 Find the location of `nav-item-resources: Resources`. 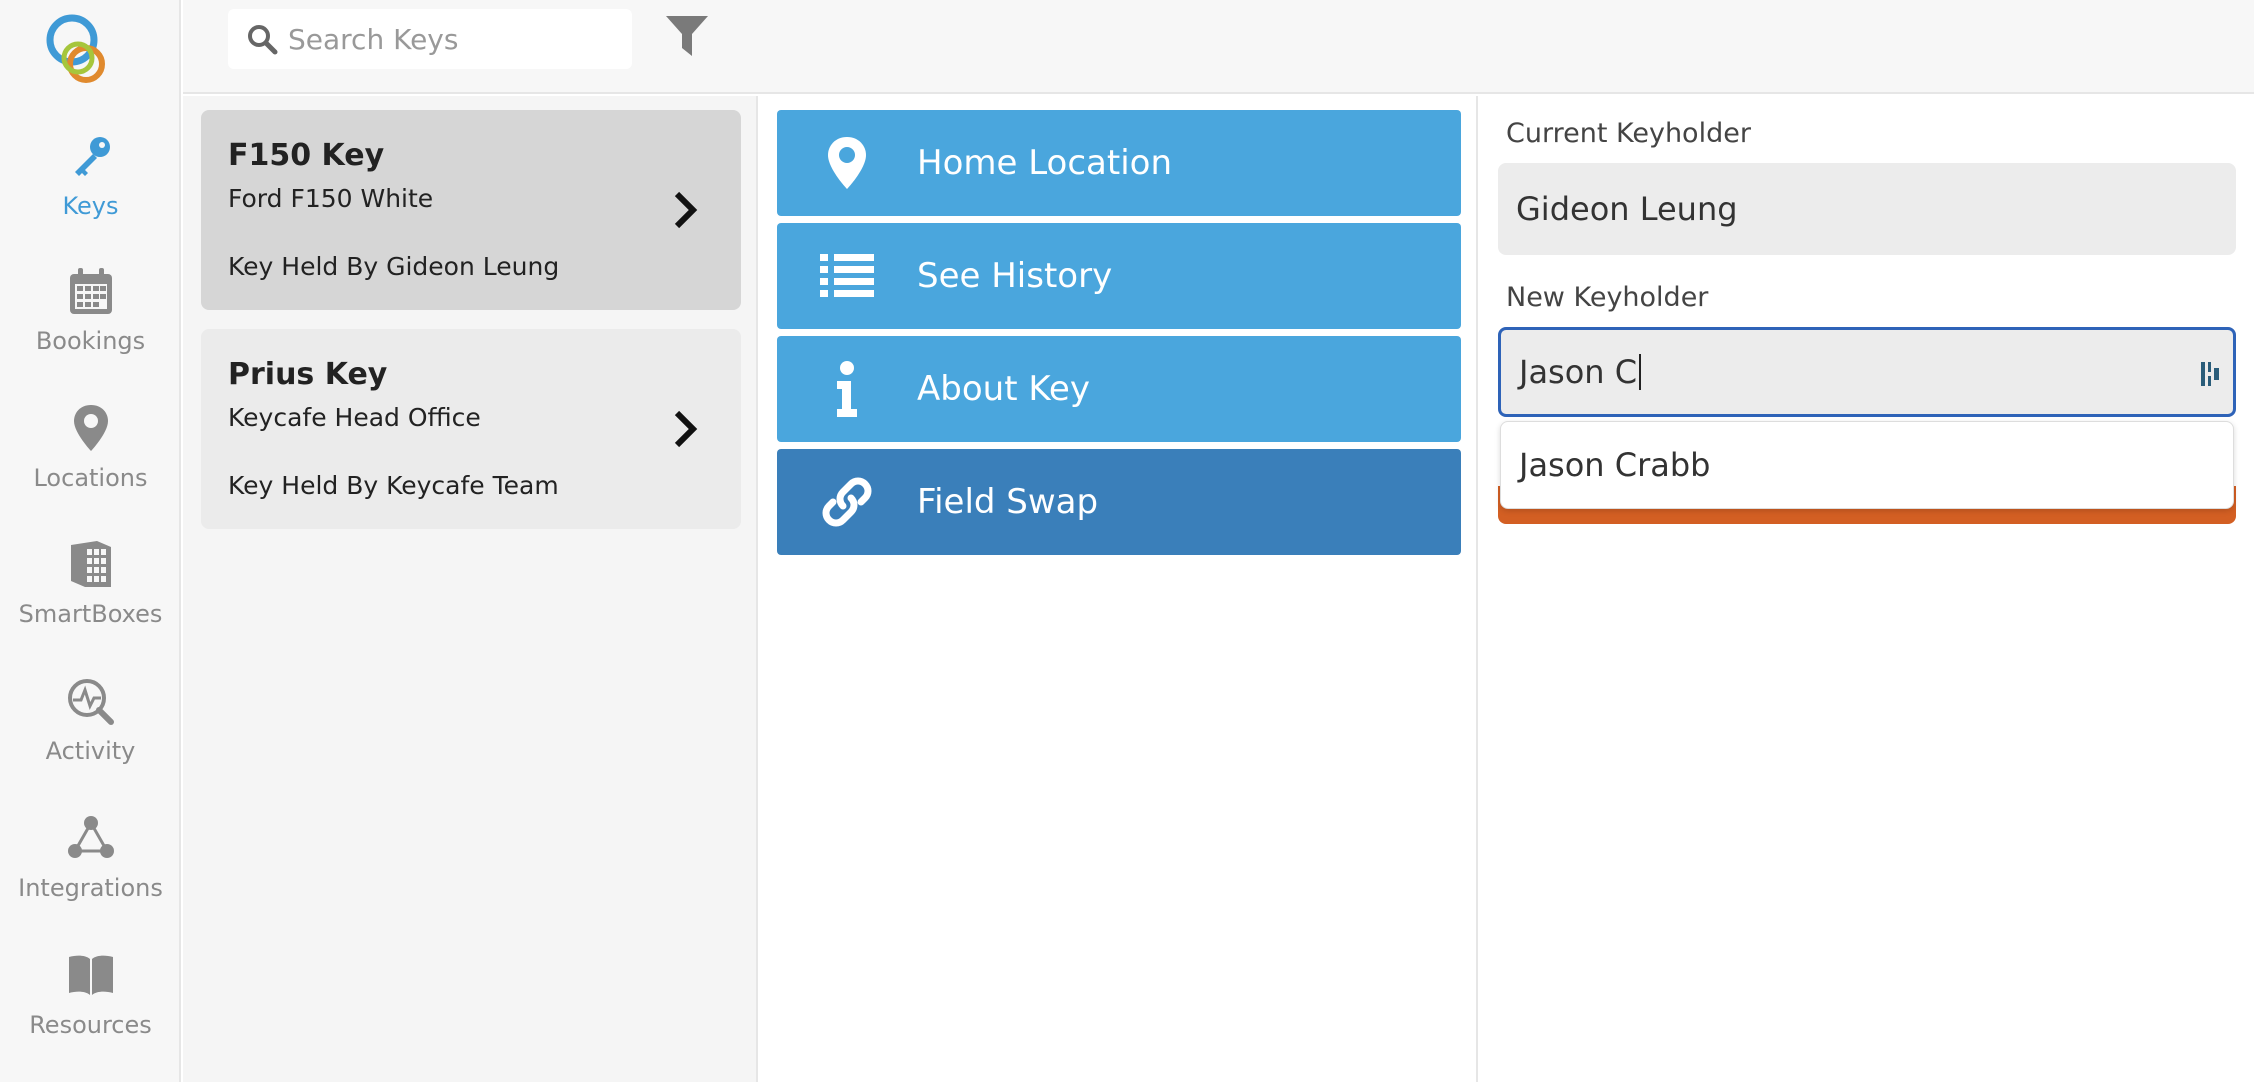

nav-item-resources: Resources is located at coordinates (90, 1007).